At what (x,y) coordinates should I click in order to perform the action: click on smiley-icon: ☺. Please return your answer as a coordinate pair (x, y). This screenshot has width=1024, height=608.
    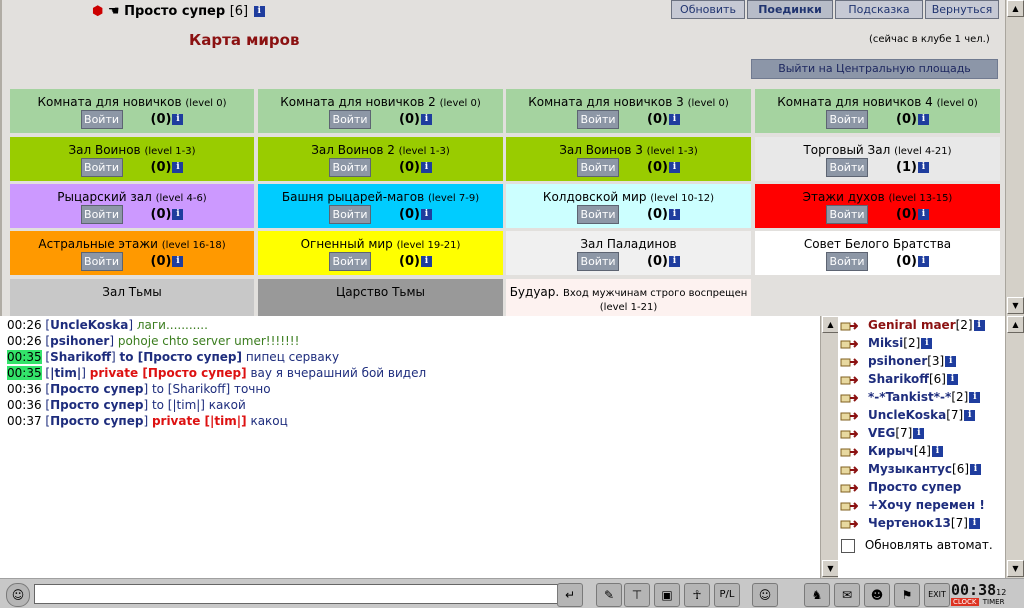
    Looking at the image, I should click on (765, 595).